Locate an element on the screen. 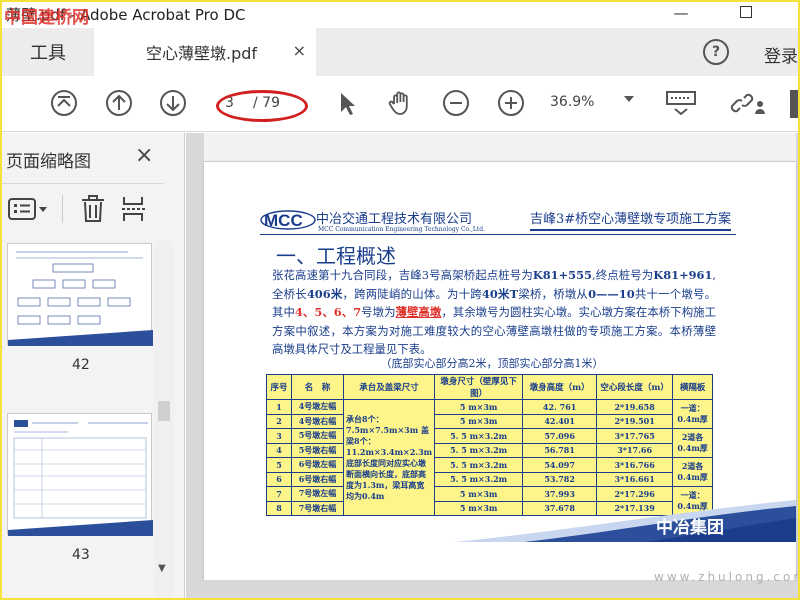 This screenshot has height=600, width=800. zoom-out-icon is located at coordinates (456, 103).